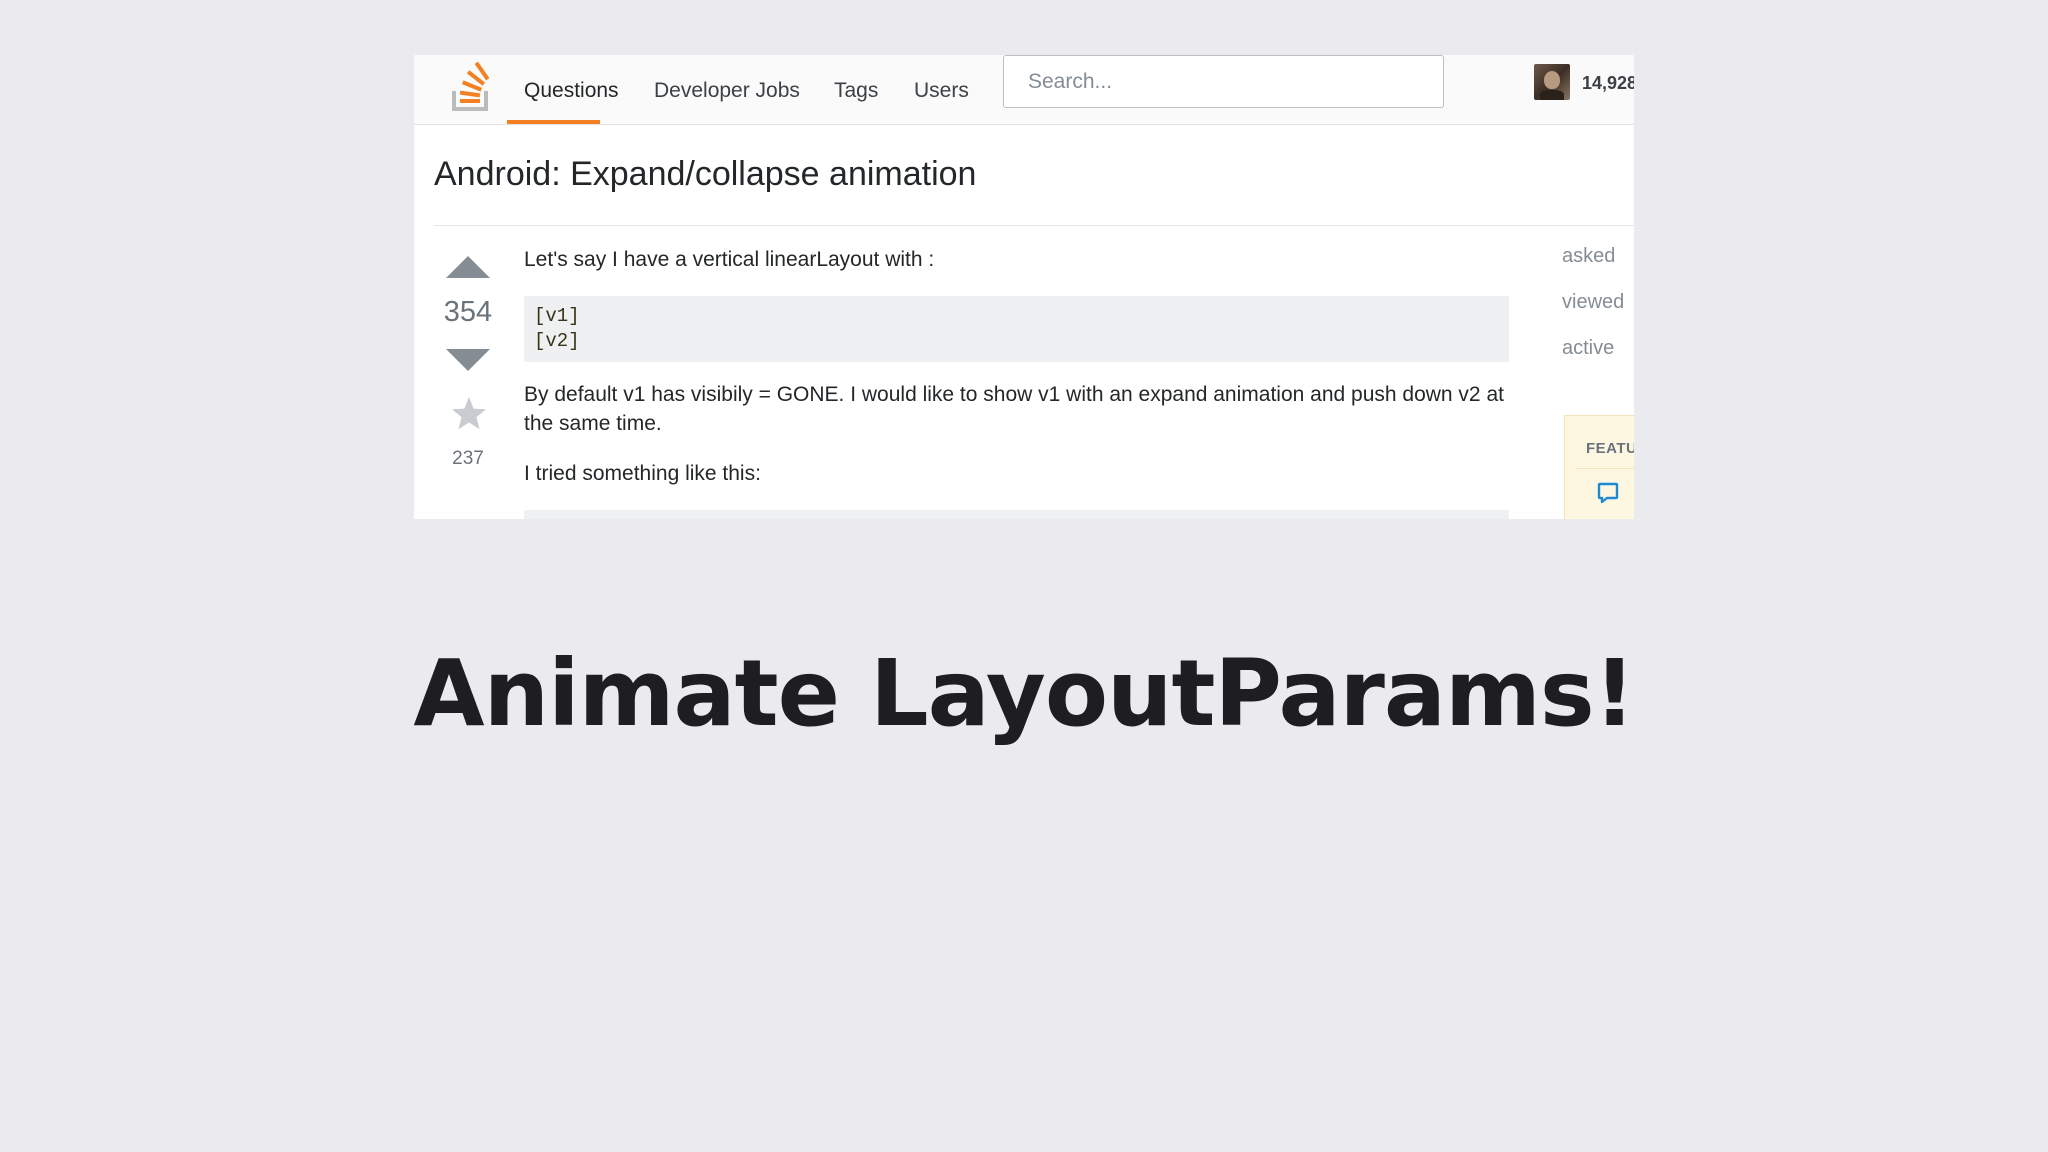  What do you see at coordinates (727, 90) in the screenshot?
I see `nav-developer-jobs: Developer Jobs` at bounding box center [727, 90].